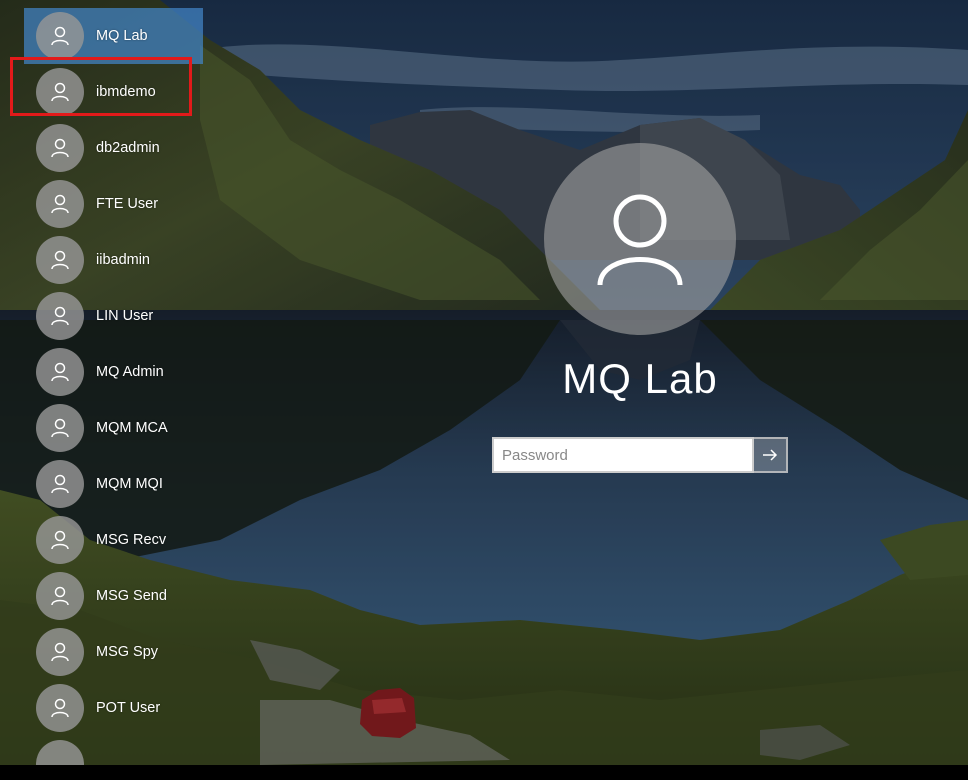 Image resolution: width=968 pixels, height=780 pixels. I want to click on user-item-partial, so click(60, 752).